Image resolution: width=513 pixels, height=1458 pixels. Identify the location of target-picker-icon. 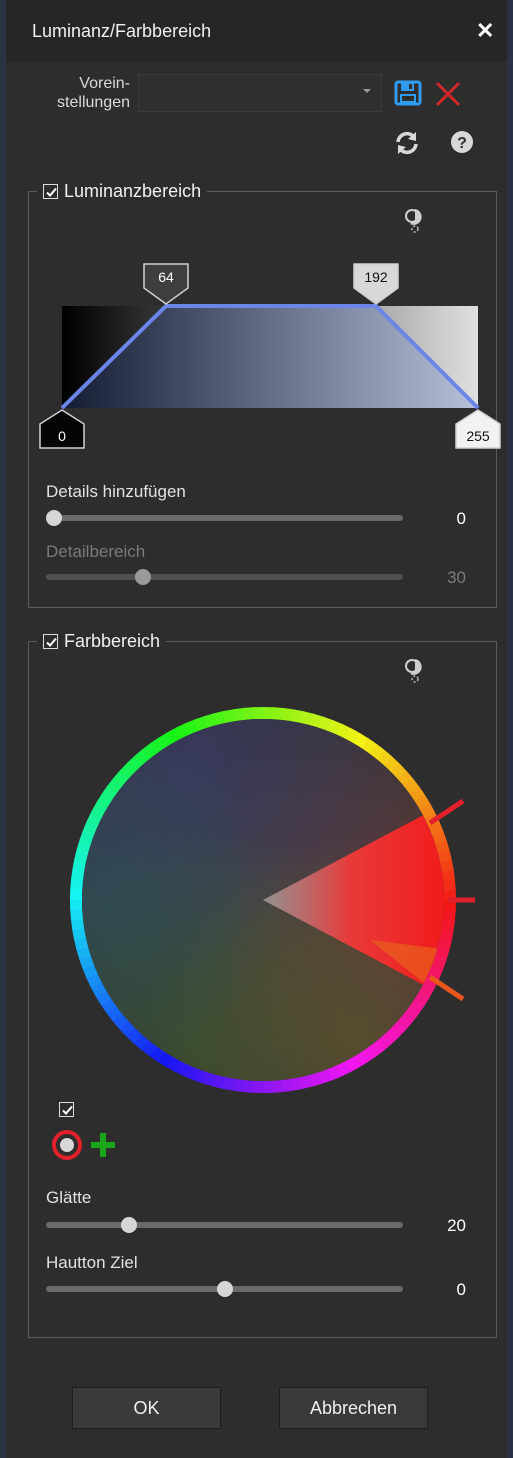
(67, 1147).